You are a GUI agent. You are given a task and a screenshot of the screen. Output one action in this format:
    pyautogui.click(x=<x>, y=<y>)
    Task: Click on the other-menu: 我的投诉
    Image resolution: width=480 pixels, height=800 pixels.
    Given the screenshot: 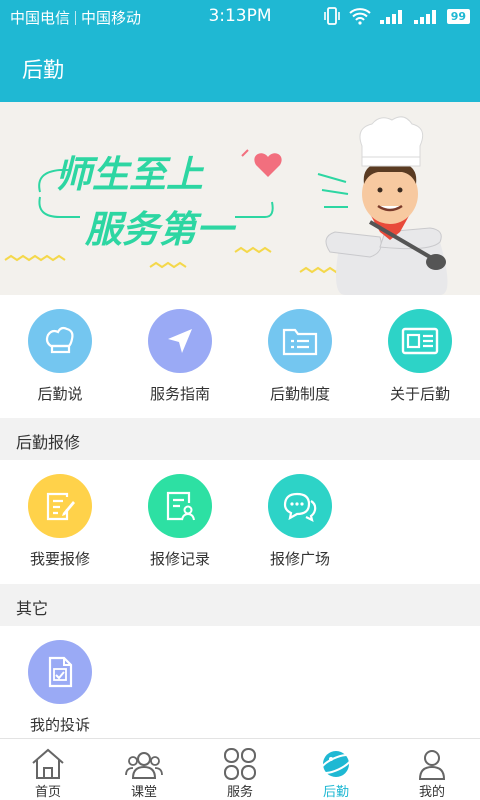 What is the action you would take?
    pyautogui.click(x=240, y=682)
    